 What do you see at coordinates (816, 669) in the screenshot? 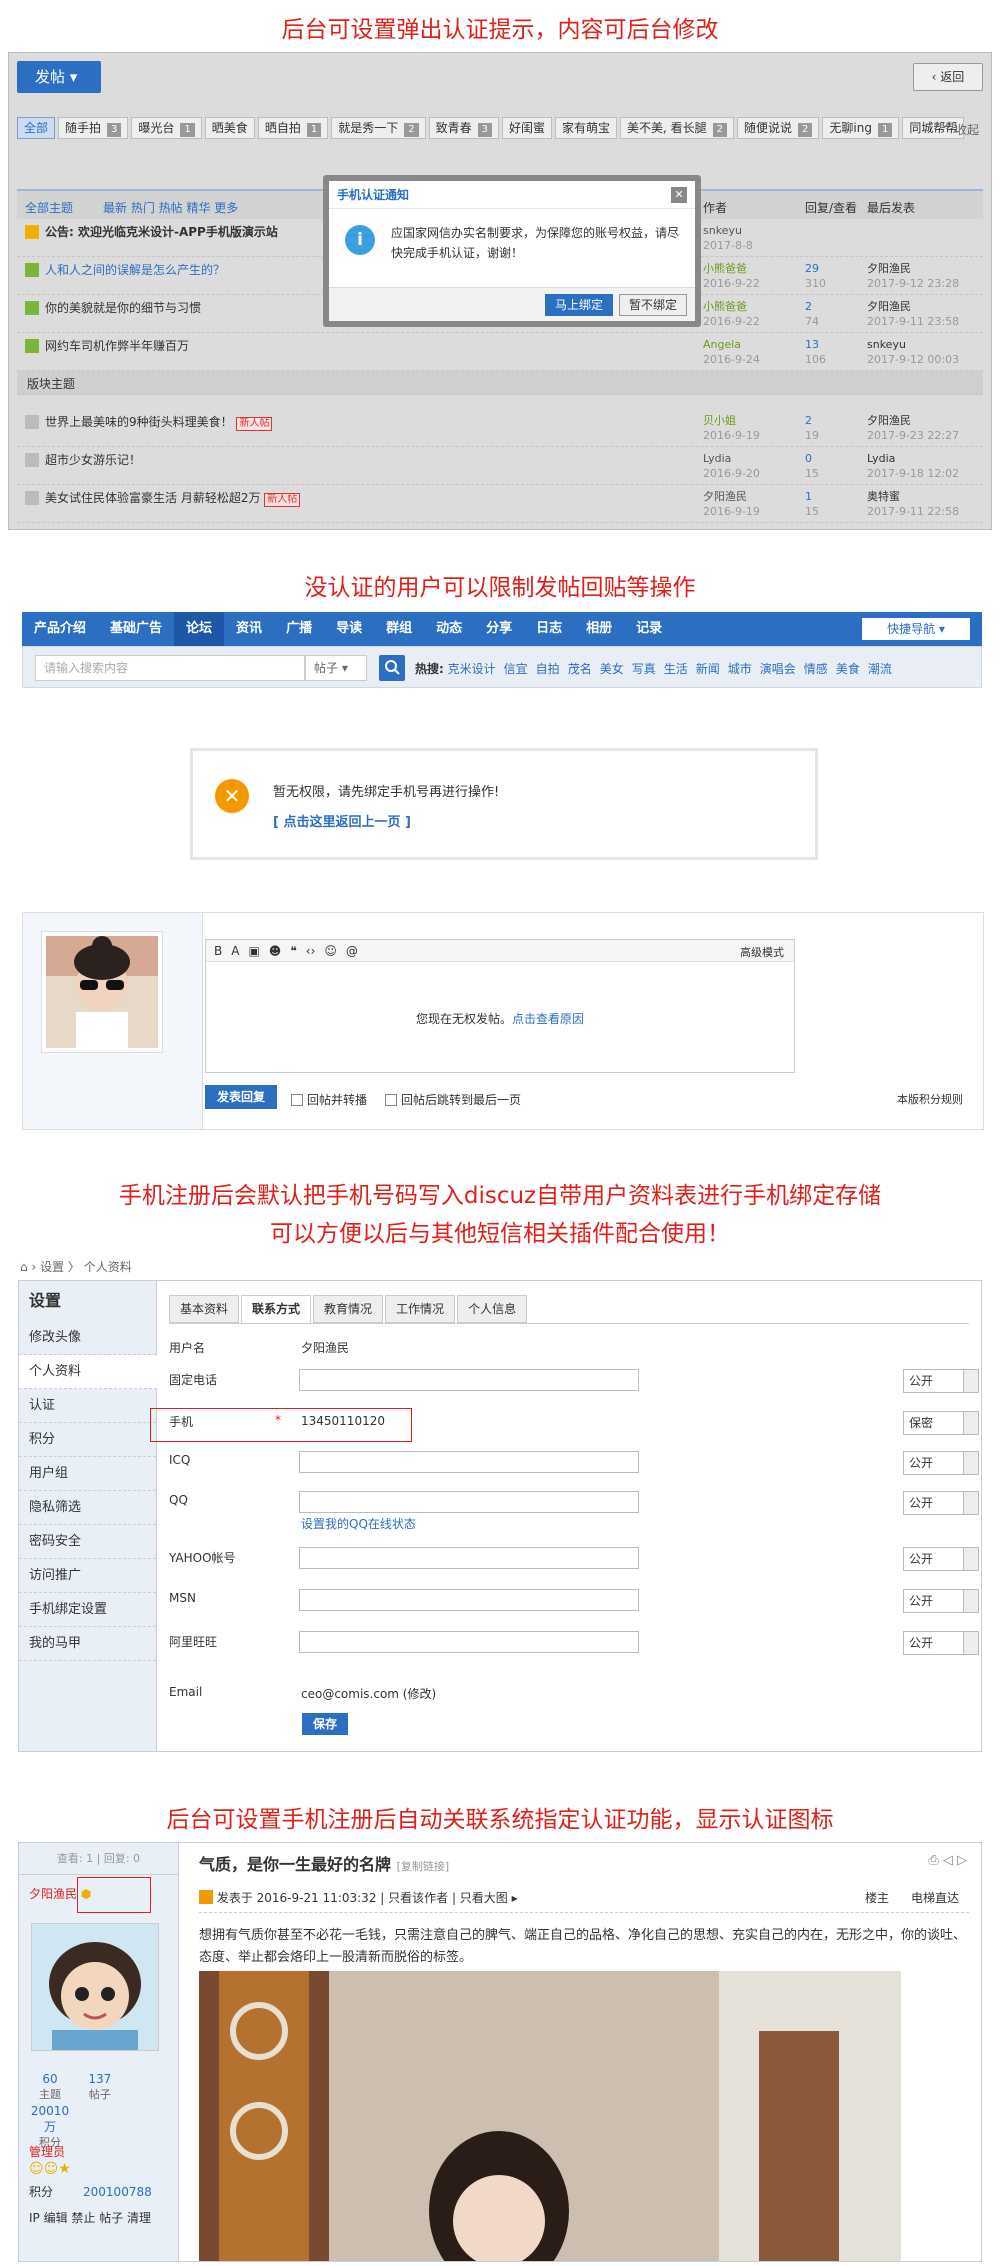
I see `hot-keyword: 情感` at bounding box center [816, 669].